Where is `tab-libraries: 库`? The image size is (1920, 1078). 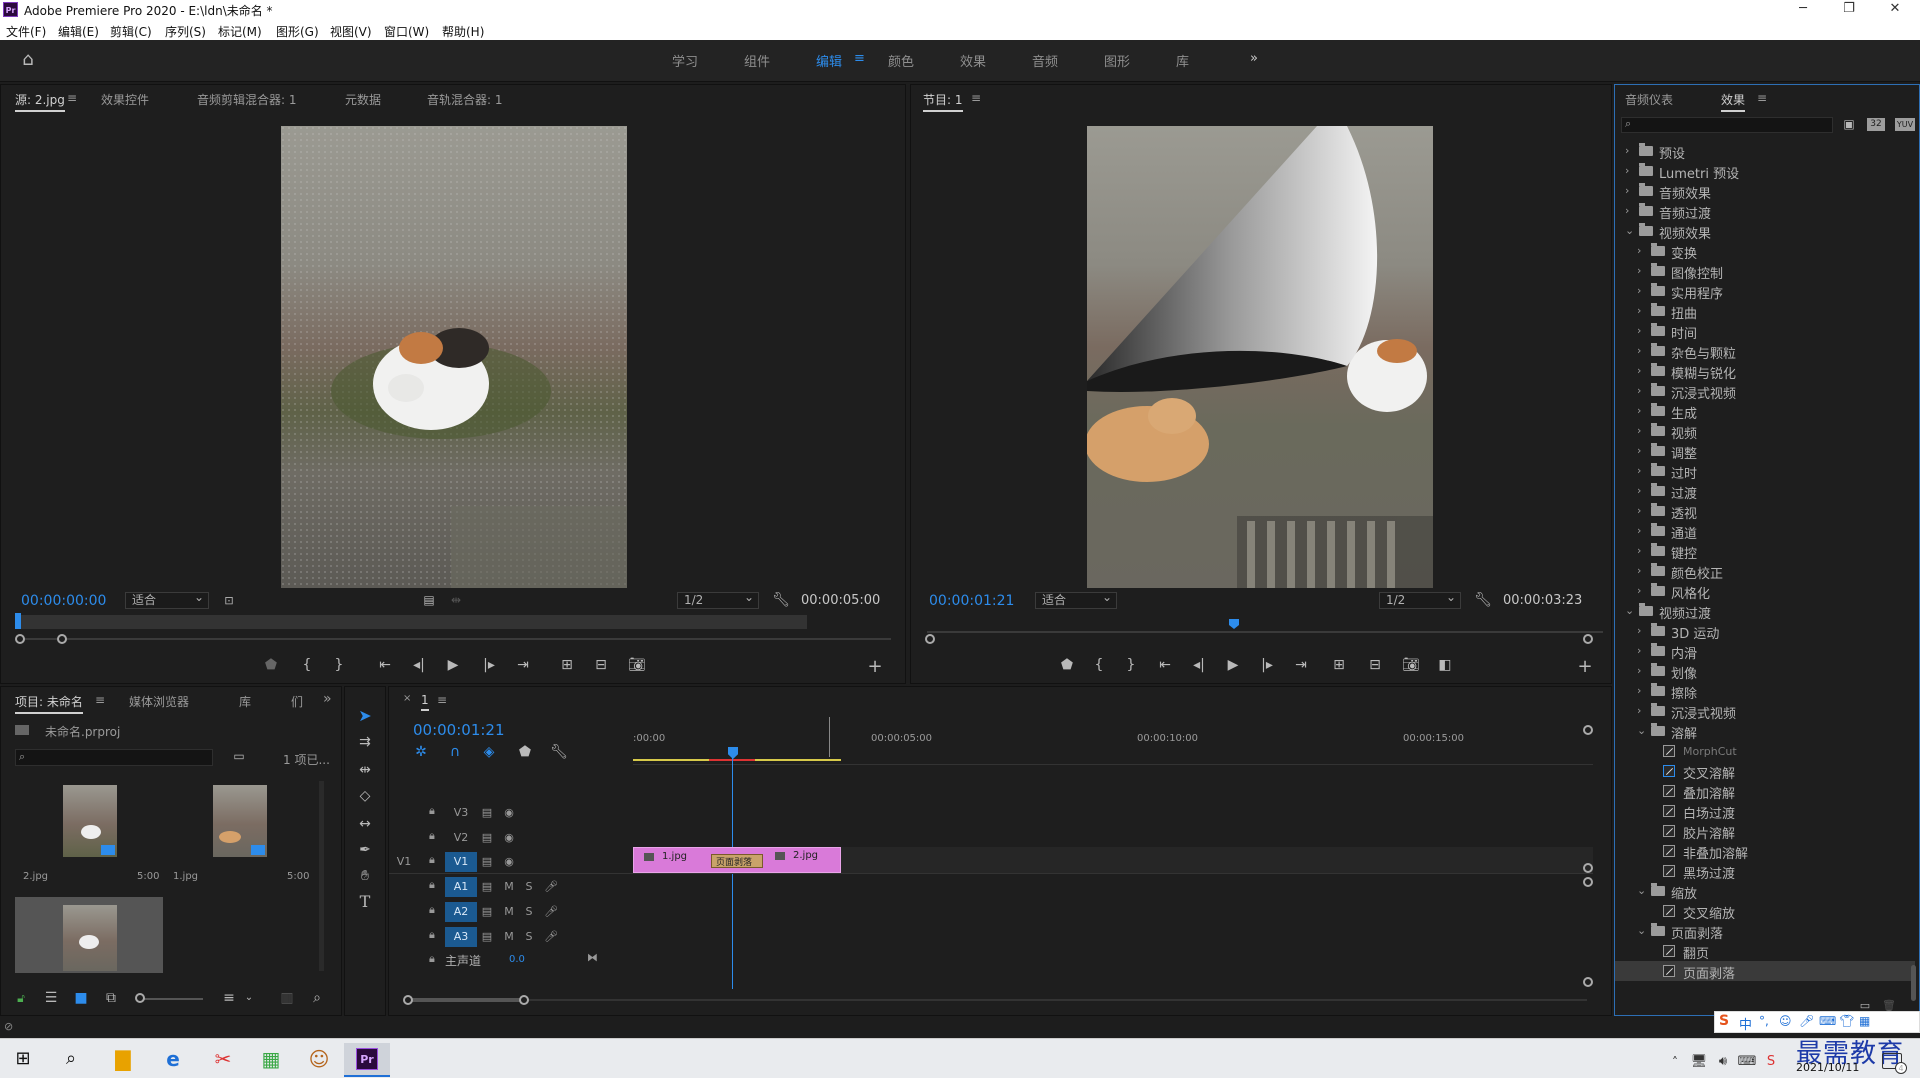
tab-libraries: 库 is located at coordinates (245, 701).